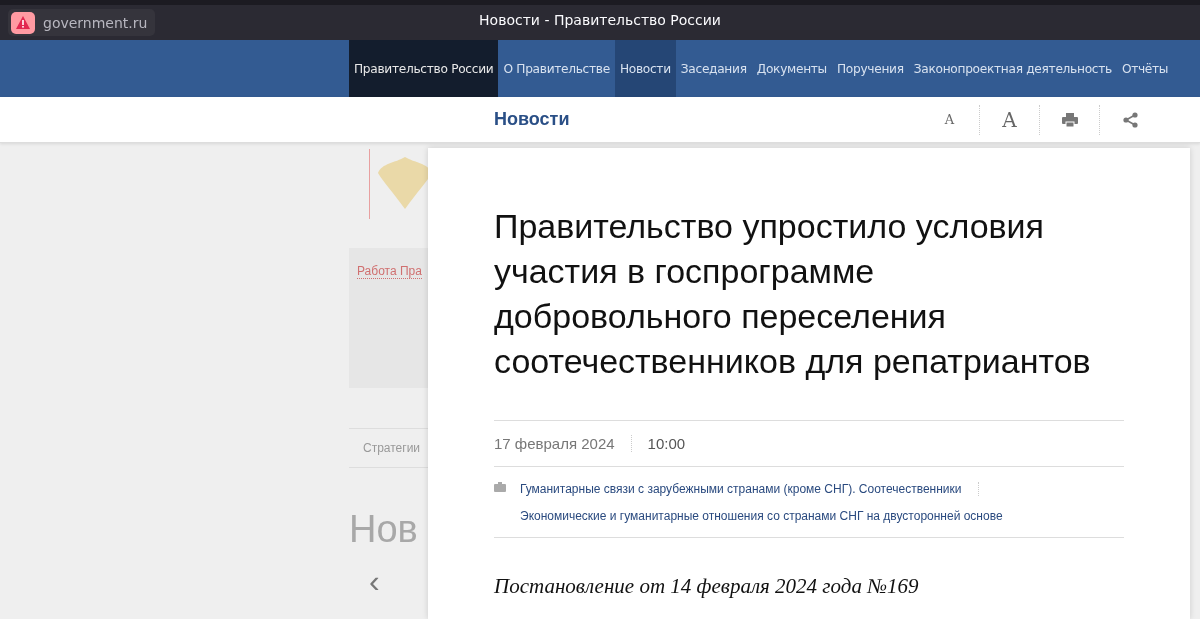 The height and width of the screenshot is (619, 1200). What do you see at coordinates (563, 443) in the screenshot?
I see `article-date: 17 февраля 2024` at bounding box center [563, 443].